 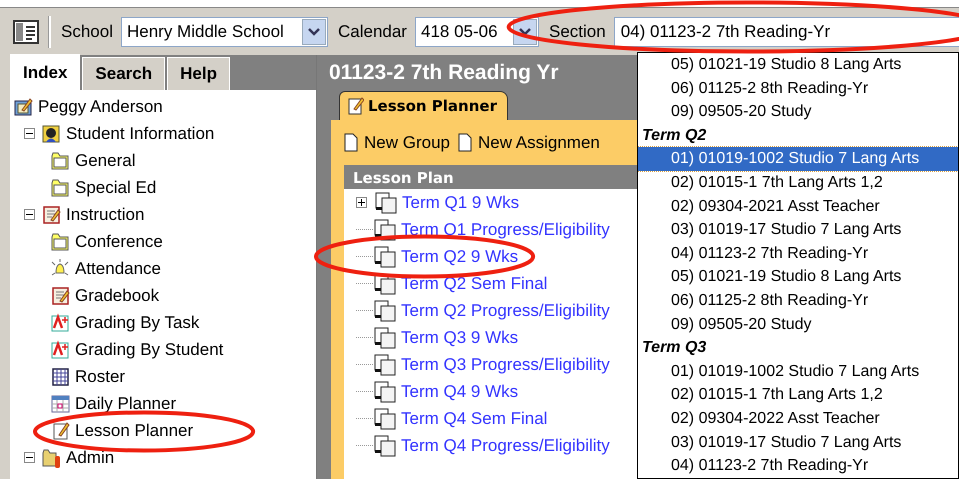 What do you see at coordinates (361, 202) in the screenshot?
I see `expand-icon` at bounding box center [361, 202].